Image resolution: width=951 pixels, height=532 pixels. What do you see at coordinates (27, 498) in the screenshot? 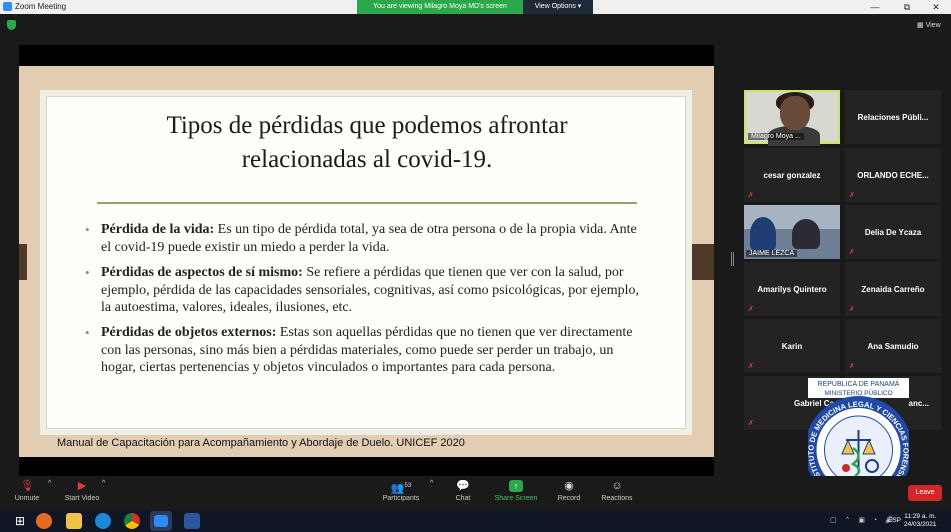
I see `unmute-label: Unmute` at bounding box center [27, 498].